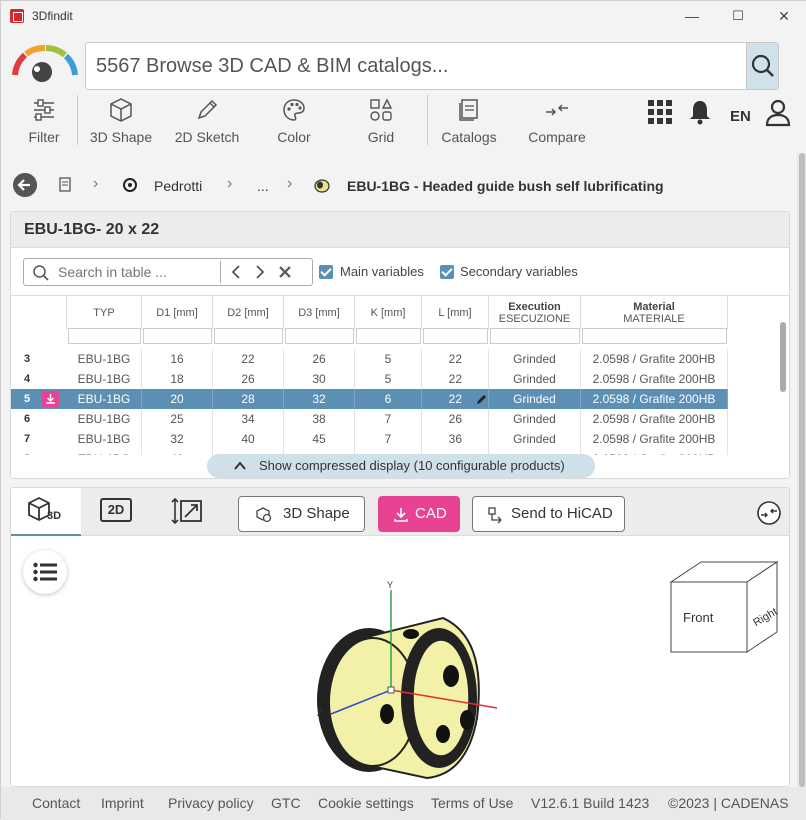 The image size is (806, 820). I want to click on tab-dimensions, so click(190, 512).